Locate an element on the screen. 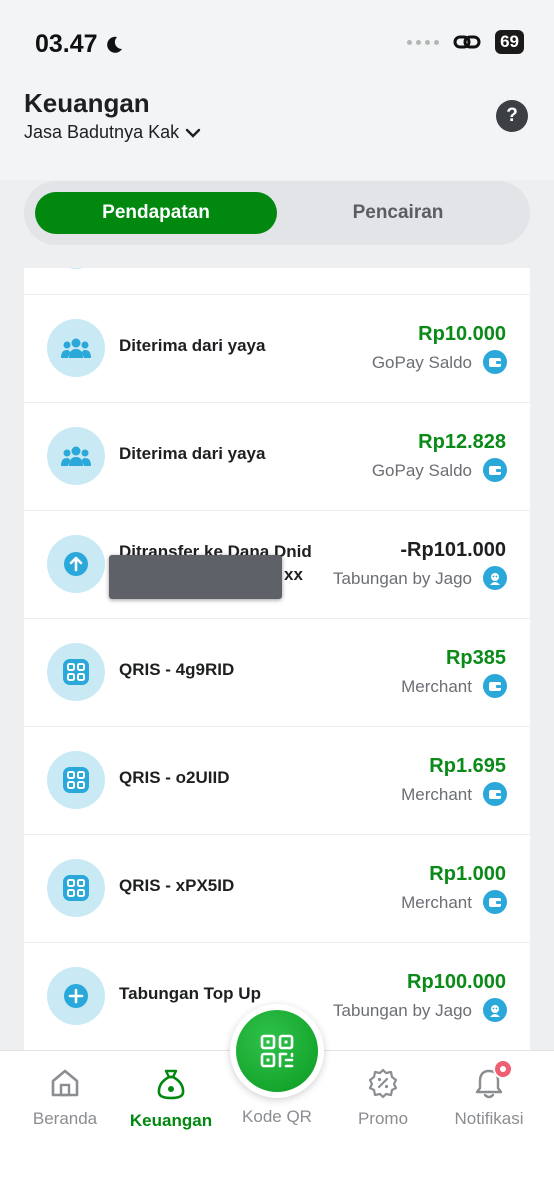  transaction-title: QRIS - o2UIID is located at coordinates (174, 777).